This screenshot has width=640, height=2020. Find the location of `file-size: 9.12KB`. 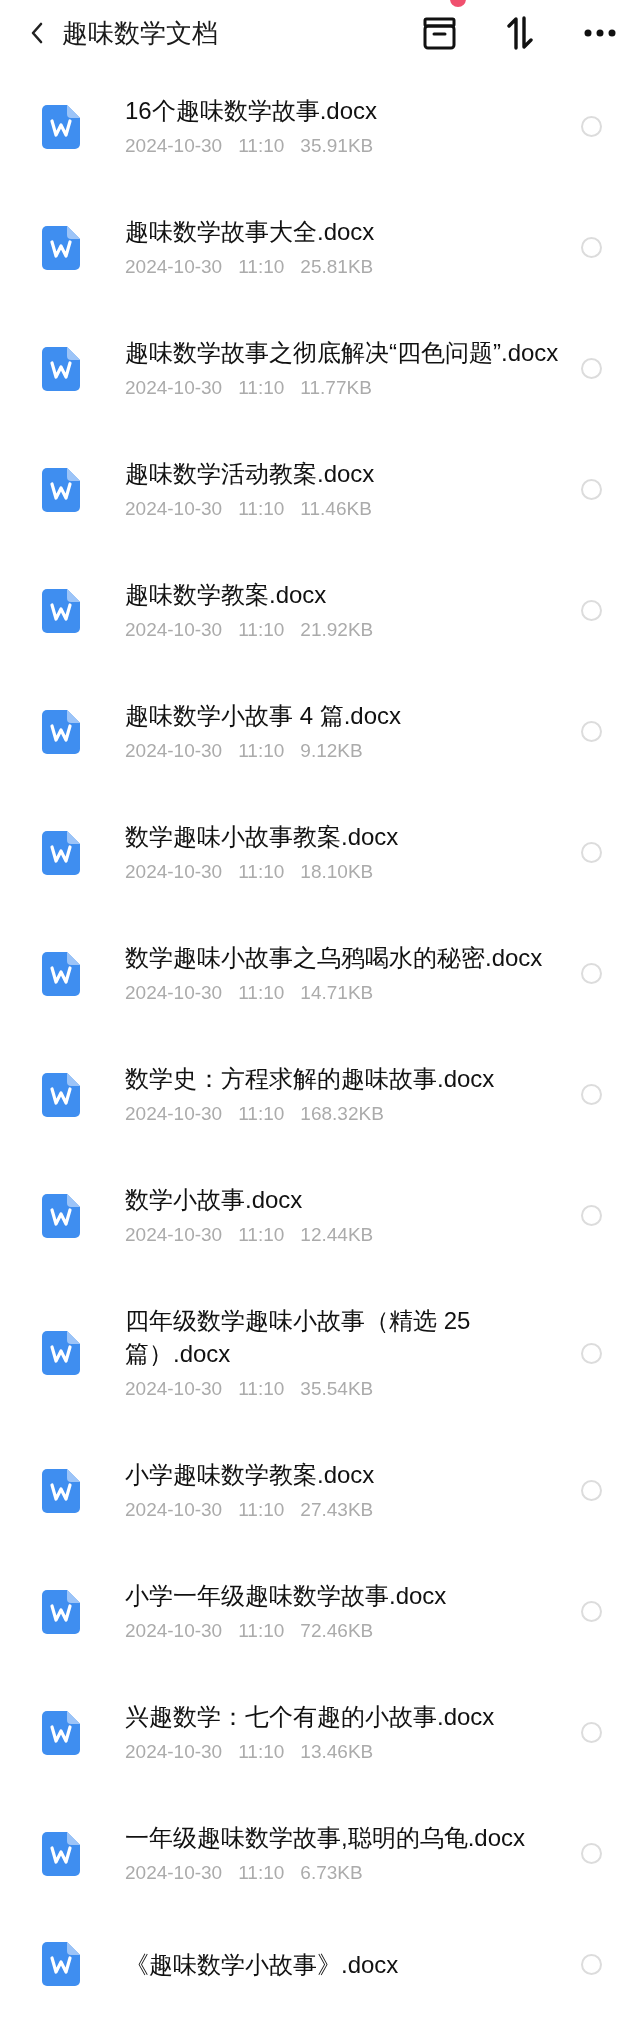

file-size: 9.12KB is located at coordinates (331, 751).